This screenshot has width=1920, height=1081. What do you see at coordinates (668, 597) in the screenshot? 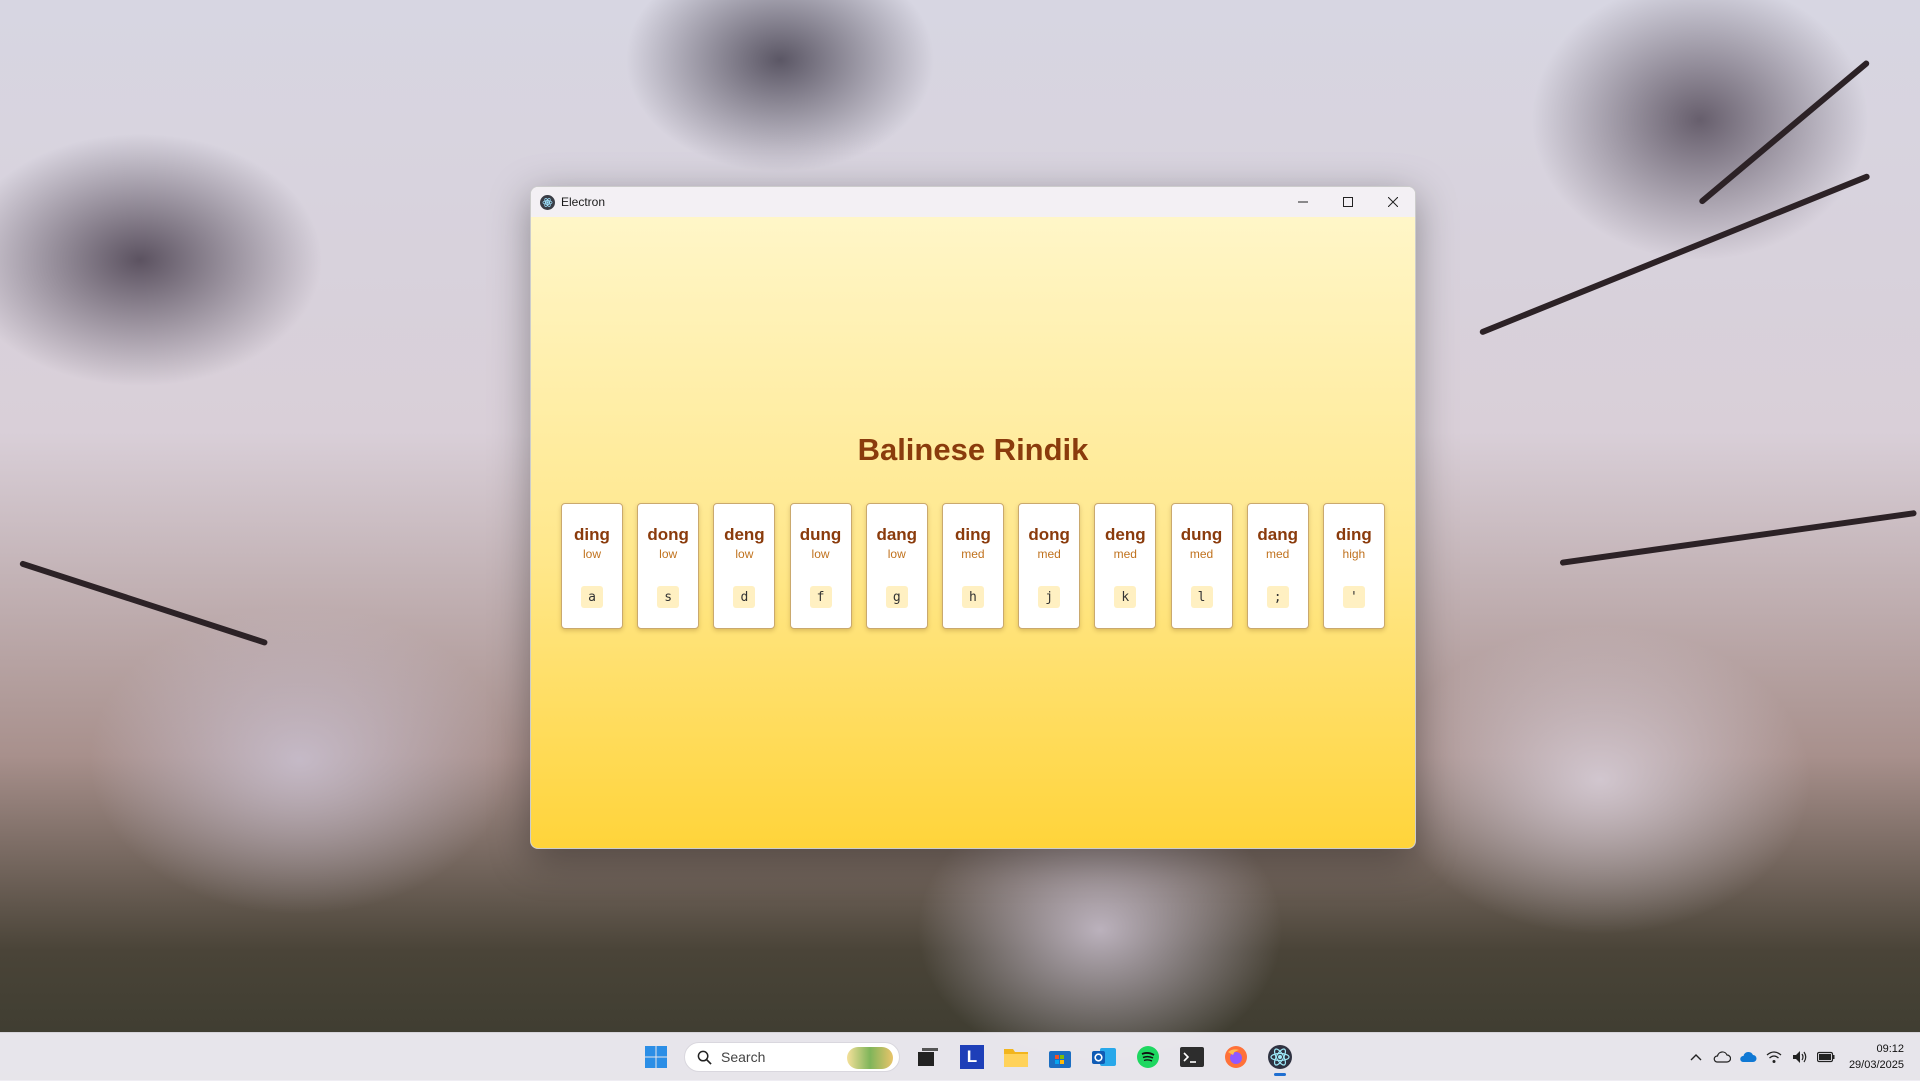
I see `keyboard-shortcut-badge: s` at bounding box center [668, 597].